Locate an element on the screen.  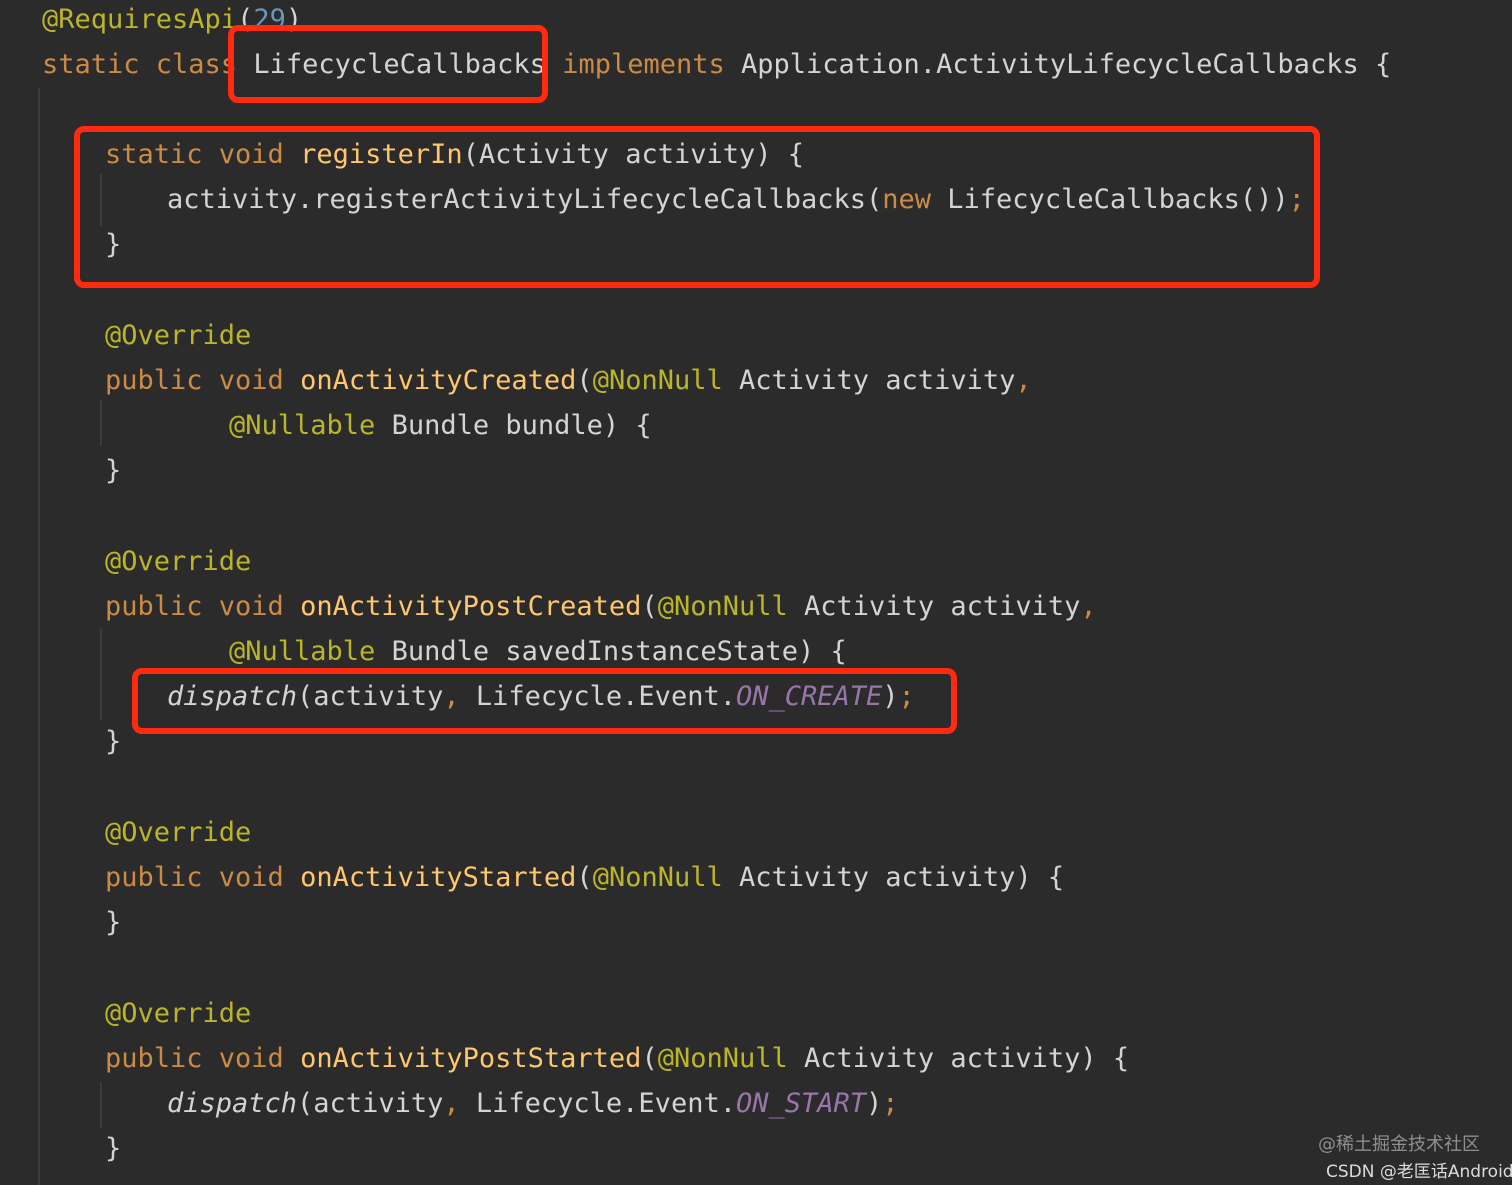
code-token: dispatch is located at coordinates (232, 1103).